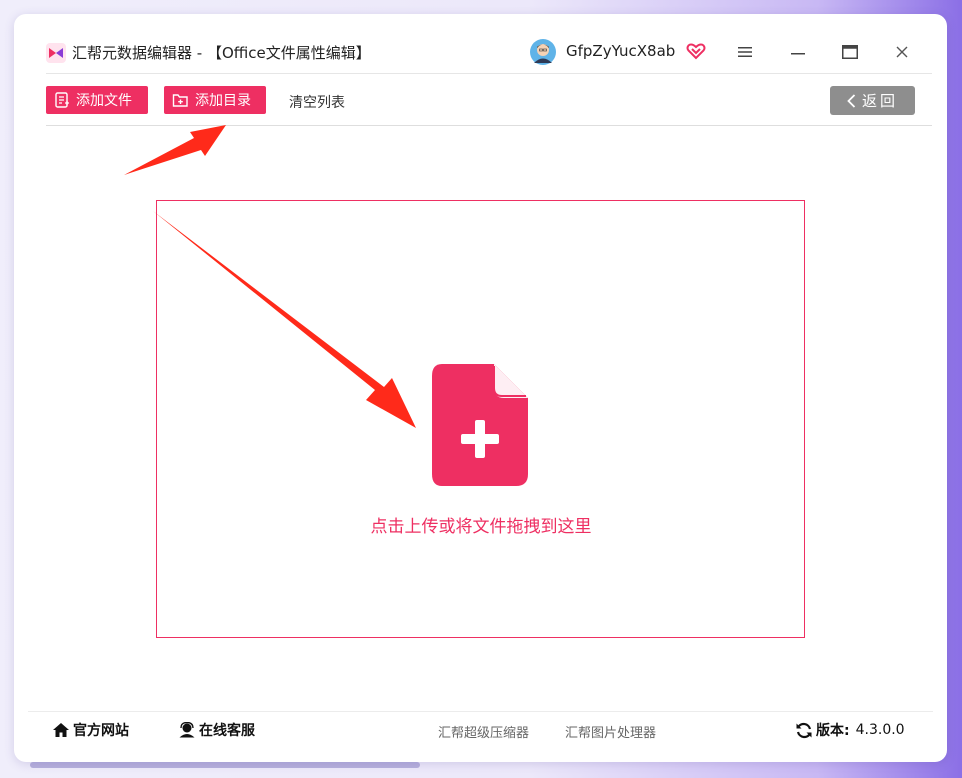 This screenshot has height=778, width=962. What do you see at coordinates (543, 52) in the screenshot?
I see `user-avatar-icon` at bounding box center [543, 52].